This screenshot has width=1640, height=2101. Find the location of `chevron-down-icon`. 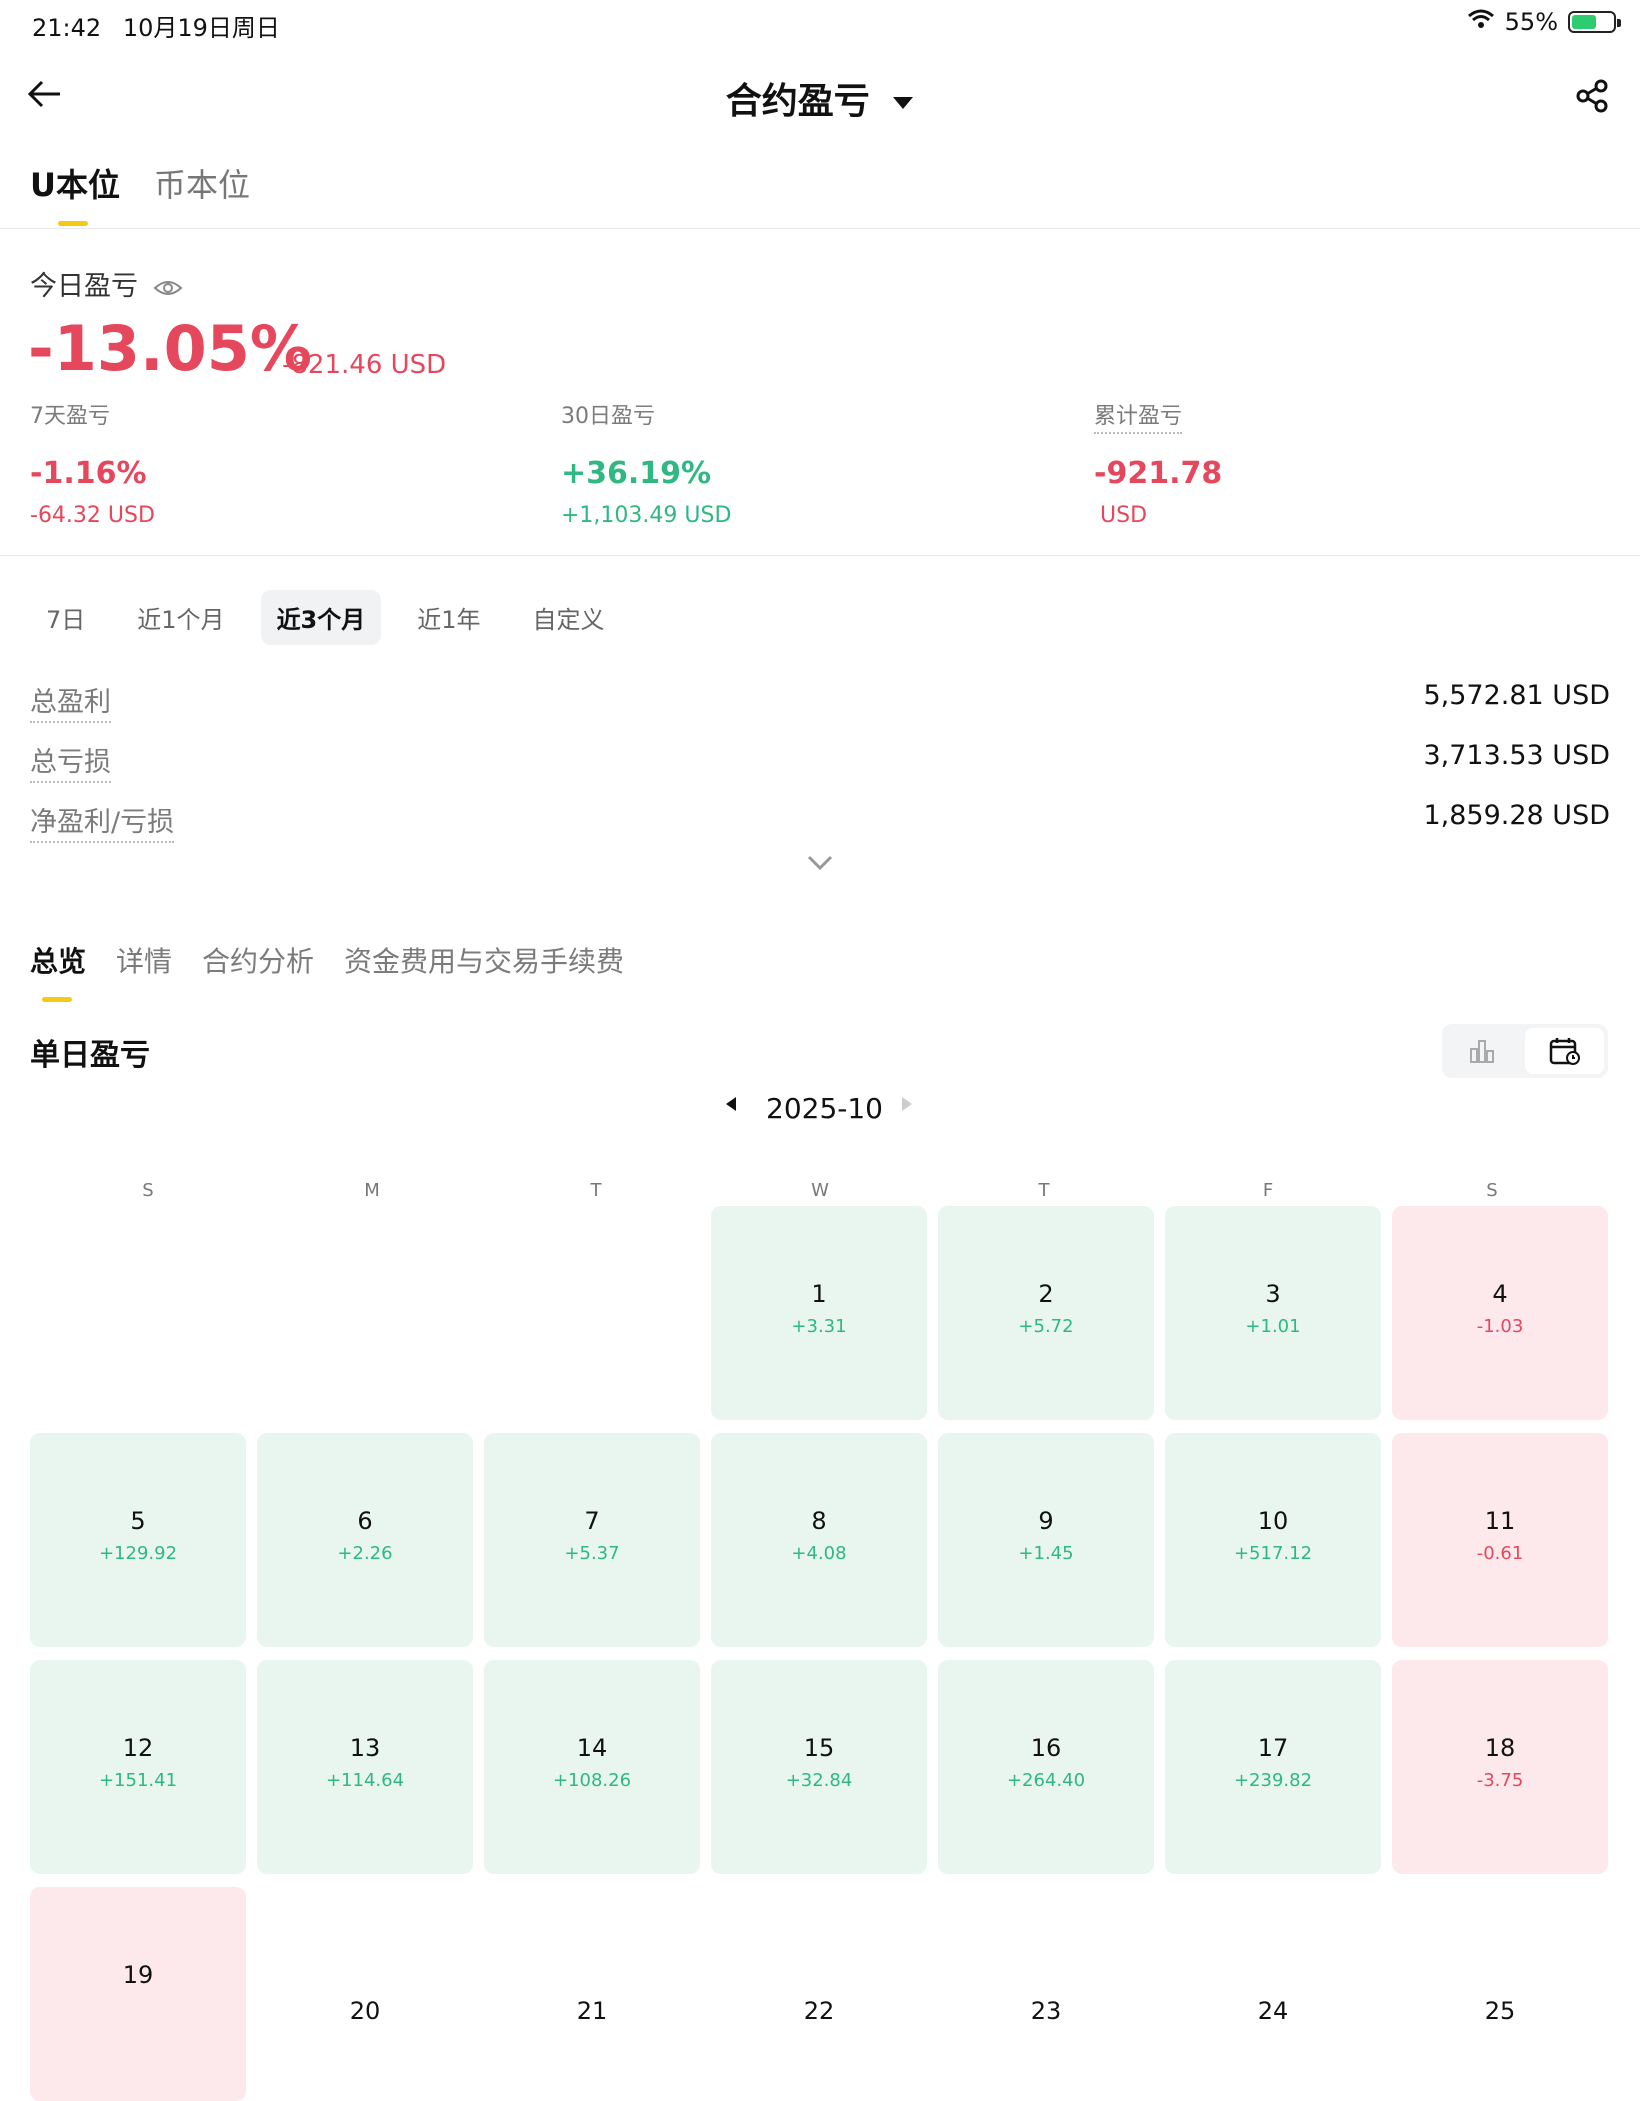

chevron-down-icon is located at coordinates (820, 863).